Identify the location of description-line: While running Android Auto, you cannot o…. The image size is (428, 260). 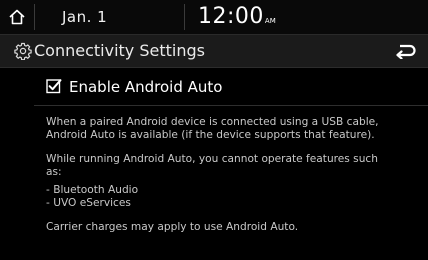
(212, 159).